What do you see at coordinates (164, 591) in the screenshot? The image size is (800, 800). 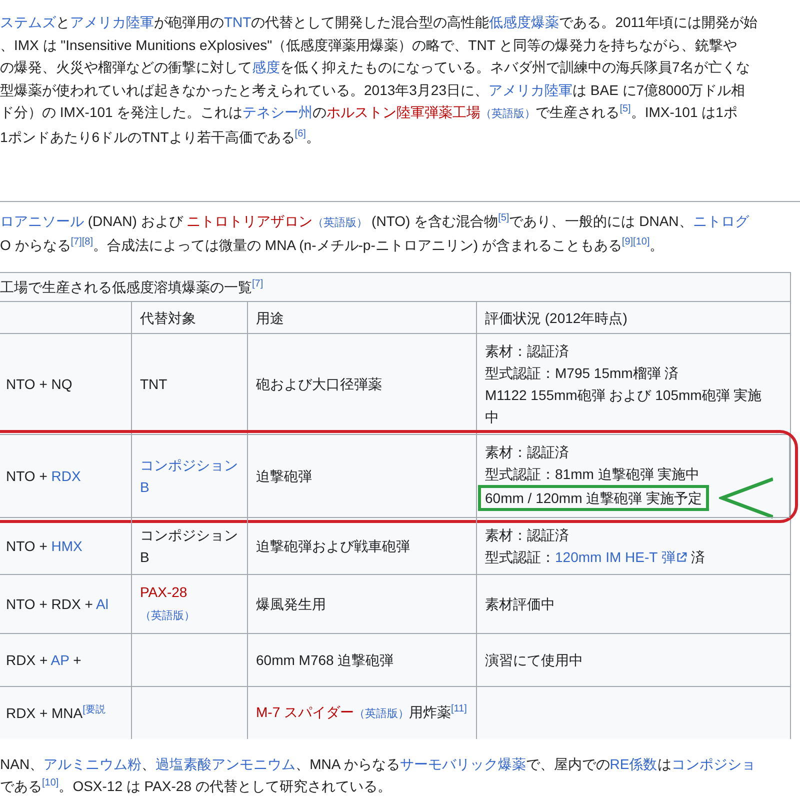 I see `missing-article-link: PAX-28` at bounding box center [164, 591].